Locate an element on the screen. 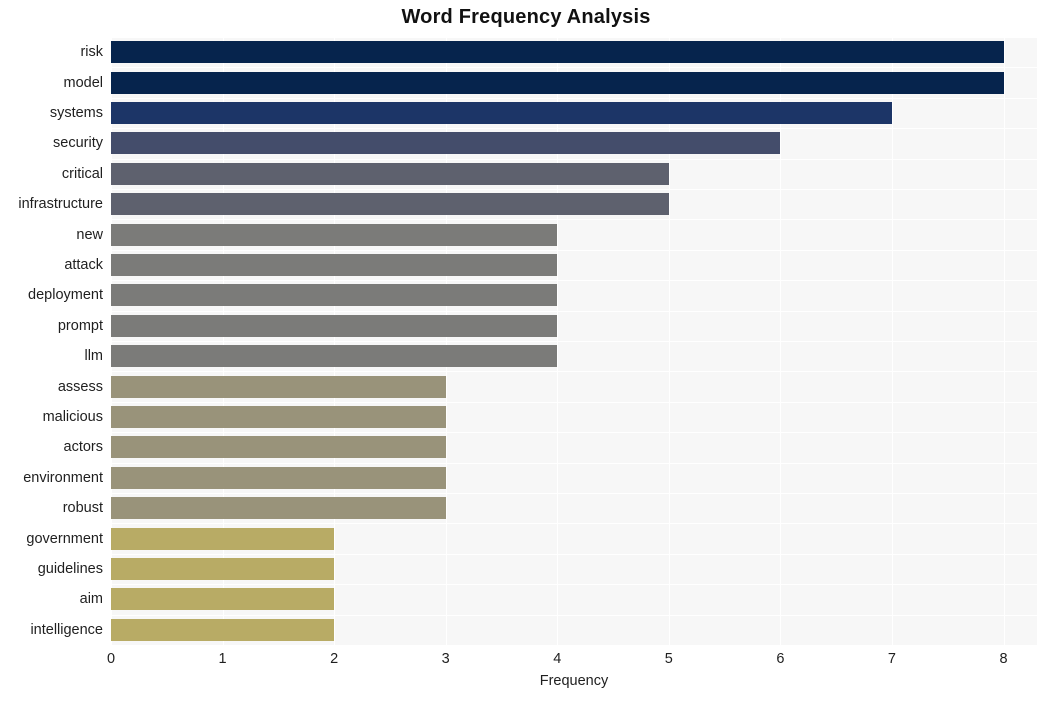 This screenshot has height=701, width=1052. y-axis-tick-label: new is located at coordinates (89, 234).